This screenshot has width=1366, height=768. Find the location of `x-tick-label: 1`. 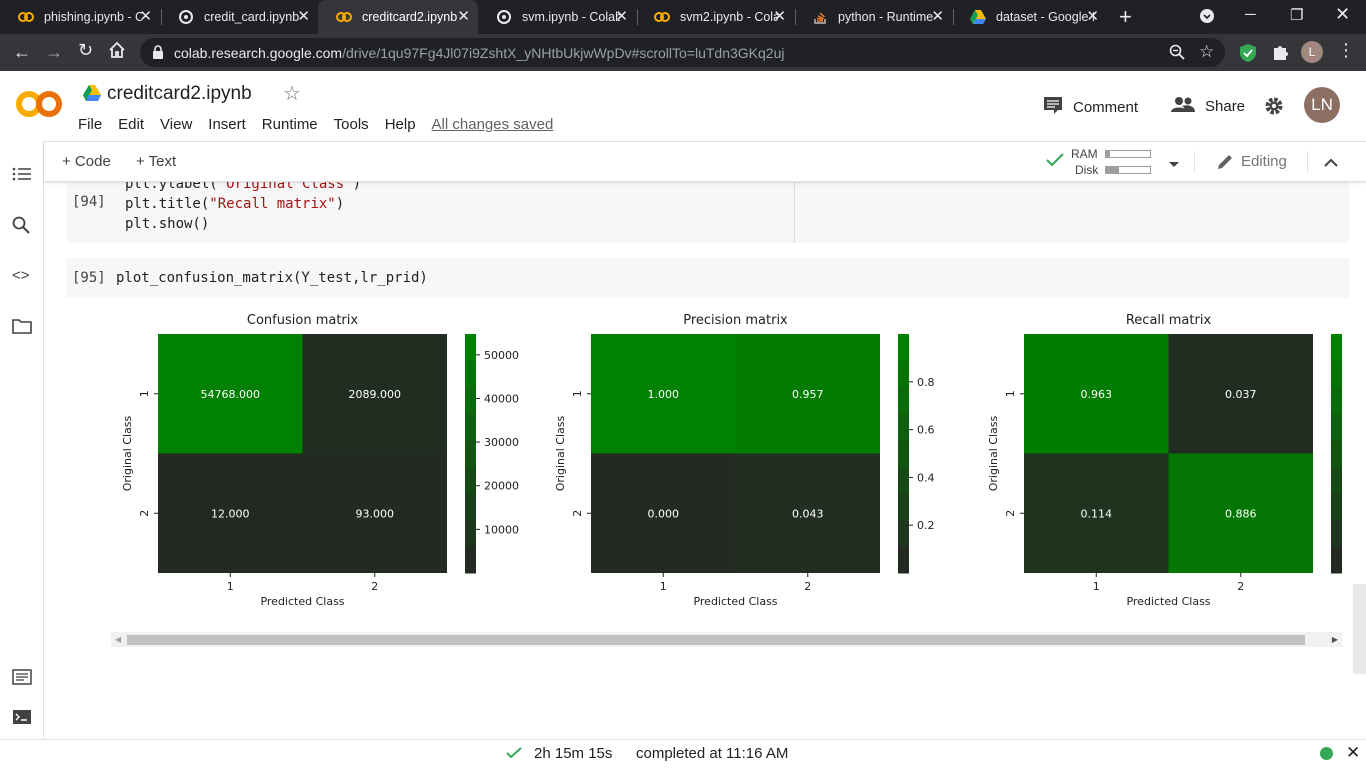

x-tick-label: 1 is located at coordinates (230, 586).